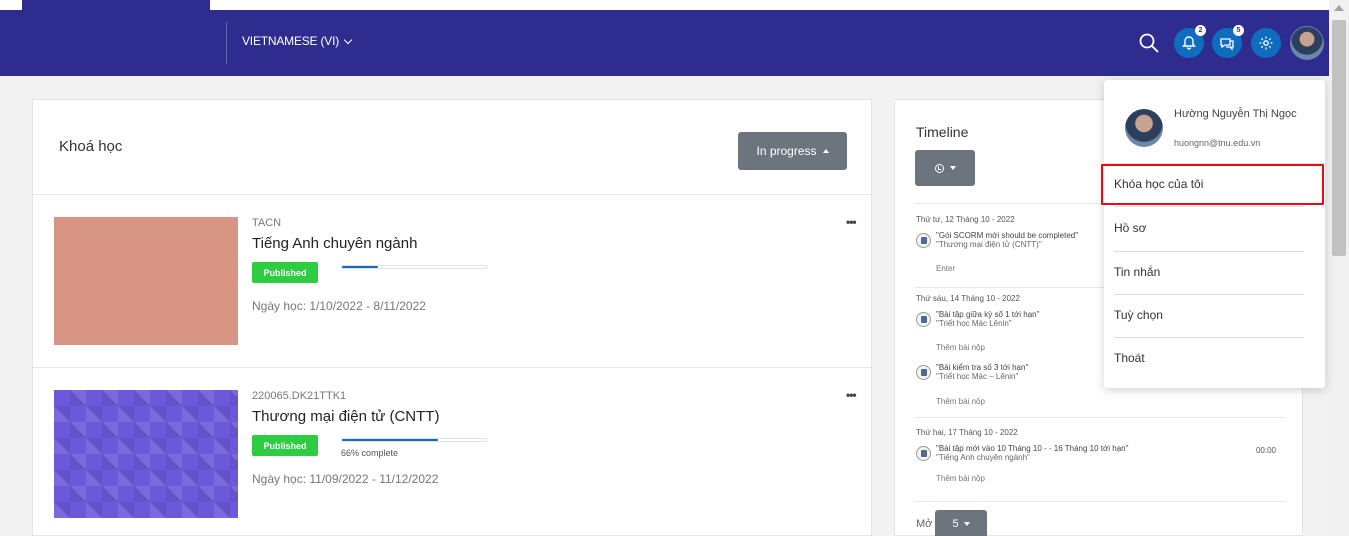  Describe the element at coordinates (1130, 228) in the screenshot. I see `menu-item-profile: Hồ sơ` at that location.